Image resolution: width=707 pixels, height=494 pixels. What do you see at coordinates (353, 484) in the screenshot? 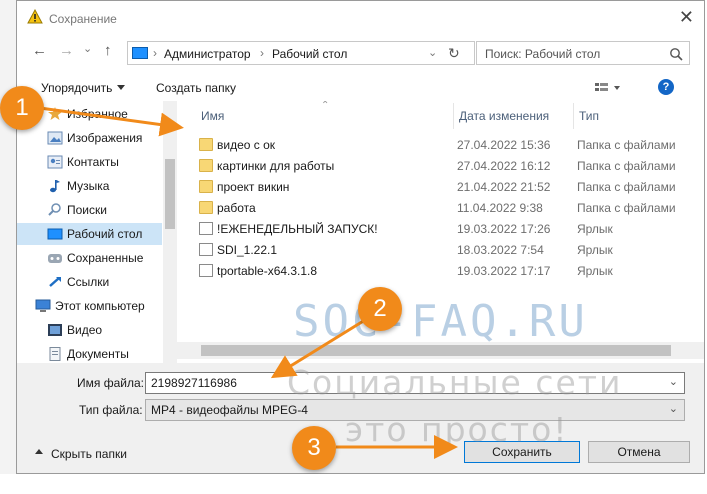
I see `background-window-bottom` at bounding box center [353, 484].